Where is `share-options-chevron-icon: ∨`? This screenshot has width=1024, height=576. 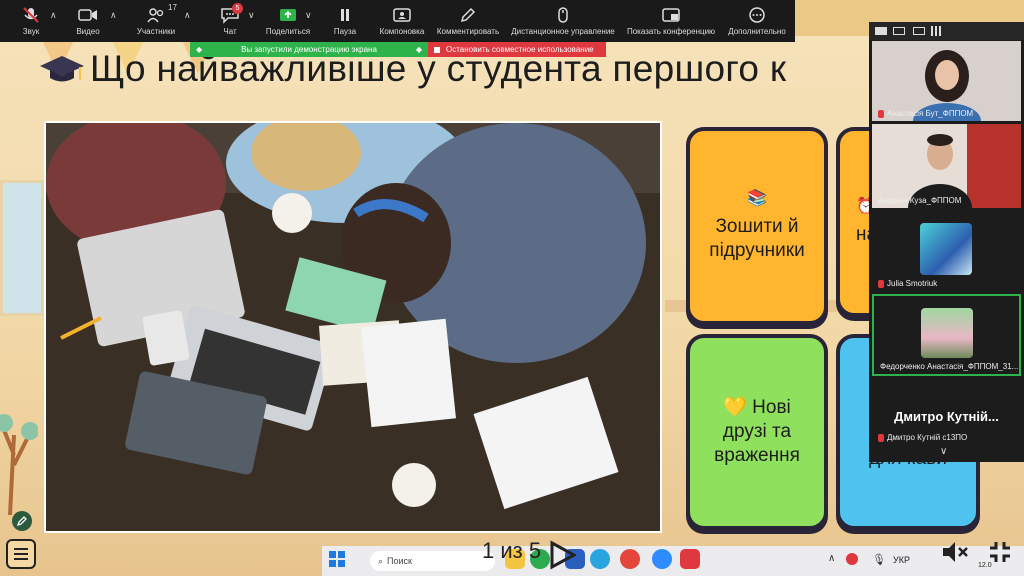
share-options-chevron-icon: ∨ is located at coordinates (308, 15).